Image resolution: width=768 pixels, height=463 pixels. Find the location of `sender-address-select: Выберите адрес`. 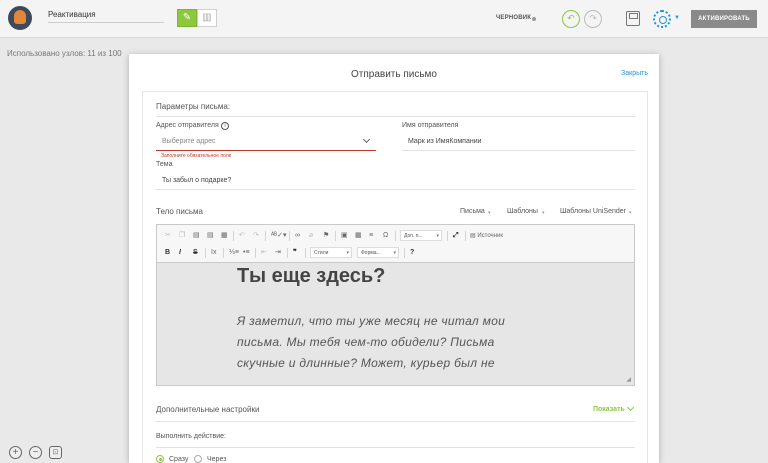

sender-address-select: Выберите адрес is located at coordinates (189, 141).